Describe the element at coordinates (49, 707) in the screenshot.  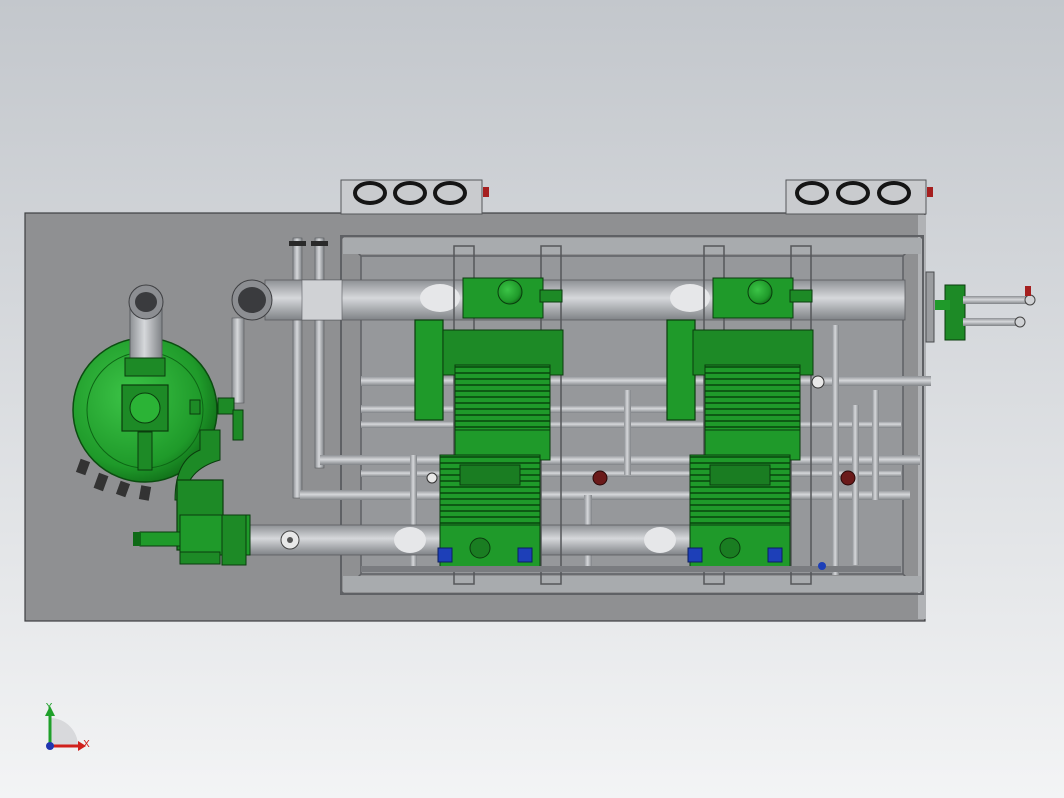
I see `triad-y-label: Y` at that location.